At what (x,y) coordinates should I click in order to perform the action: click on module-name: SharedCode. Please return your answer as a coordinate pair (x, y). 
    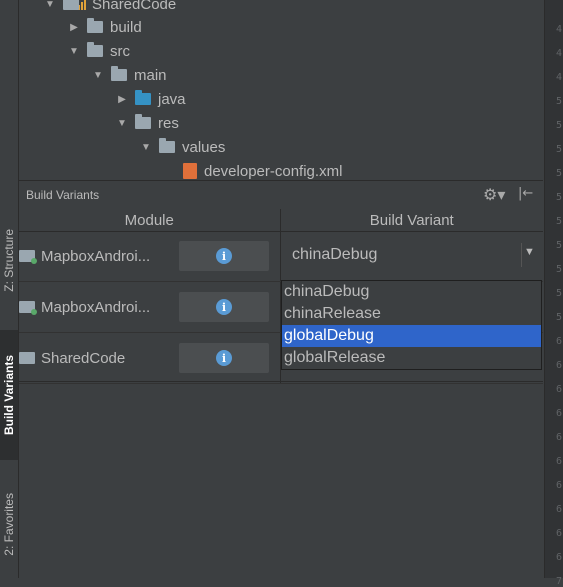
    Looking at the image, I should click on (83, 358).